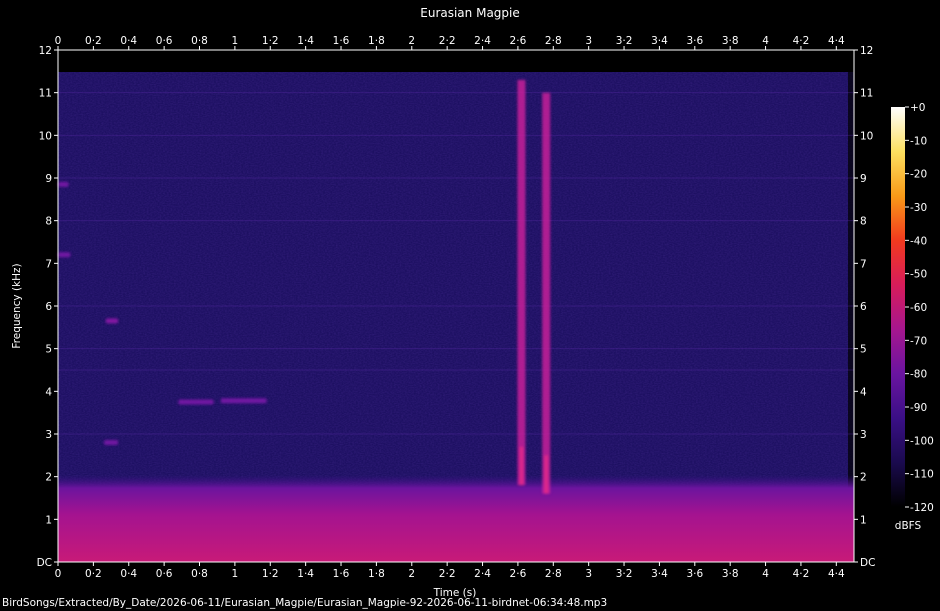 This screenshot has height=611, width=940. What do you see at coordinates (376, 41) in the screenshot?
I see `x-tick-label-top: 1·8` at bounding box center [376, 41].